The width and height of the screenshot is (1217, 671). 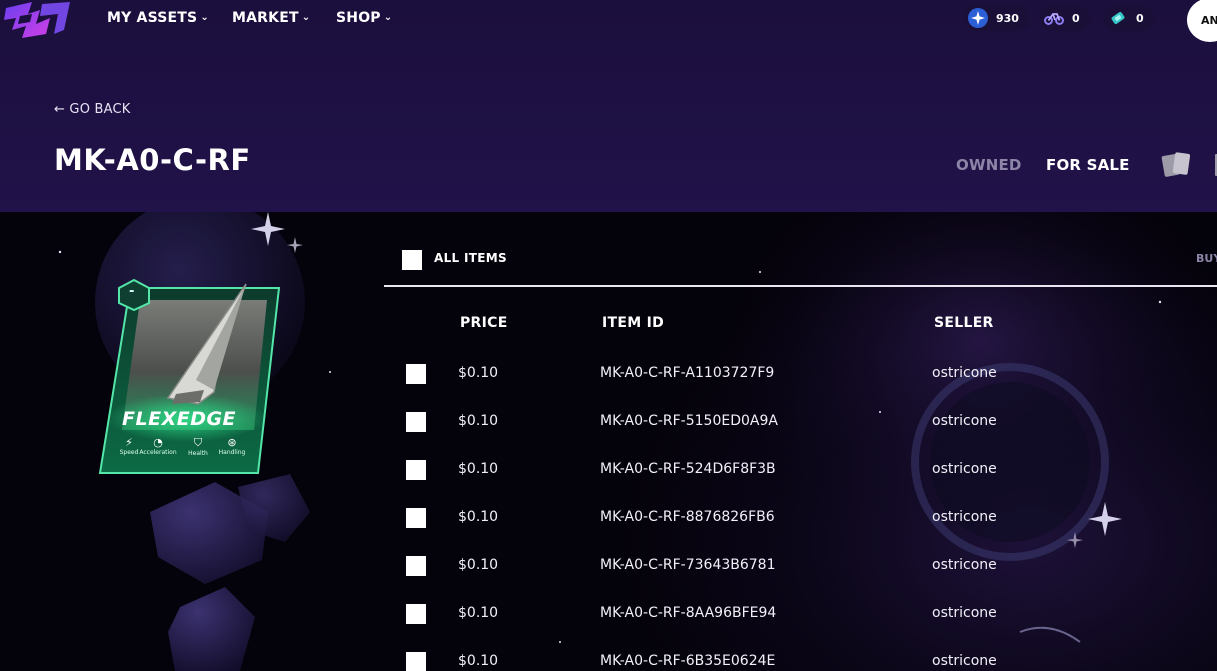 I want to click on bike-balance-value: 0, so click(x=1076, y=18).